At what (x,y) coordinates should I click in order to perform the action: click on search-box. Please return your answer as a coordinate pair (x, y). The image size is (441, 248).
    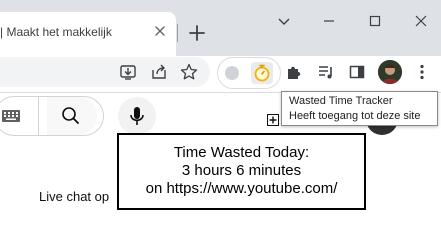
    Looking at the image, I should click on (52, 116).